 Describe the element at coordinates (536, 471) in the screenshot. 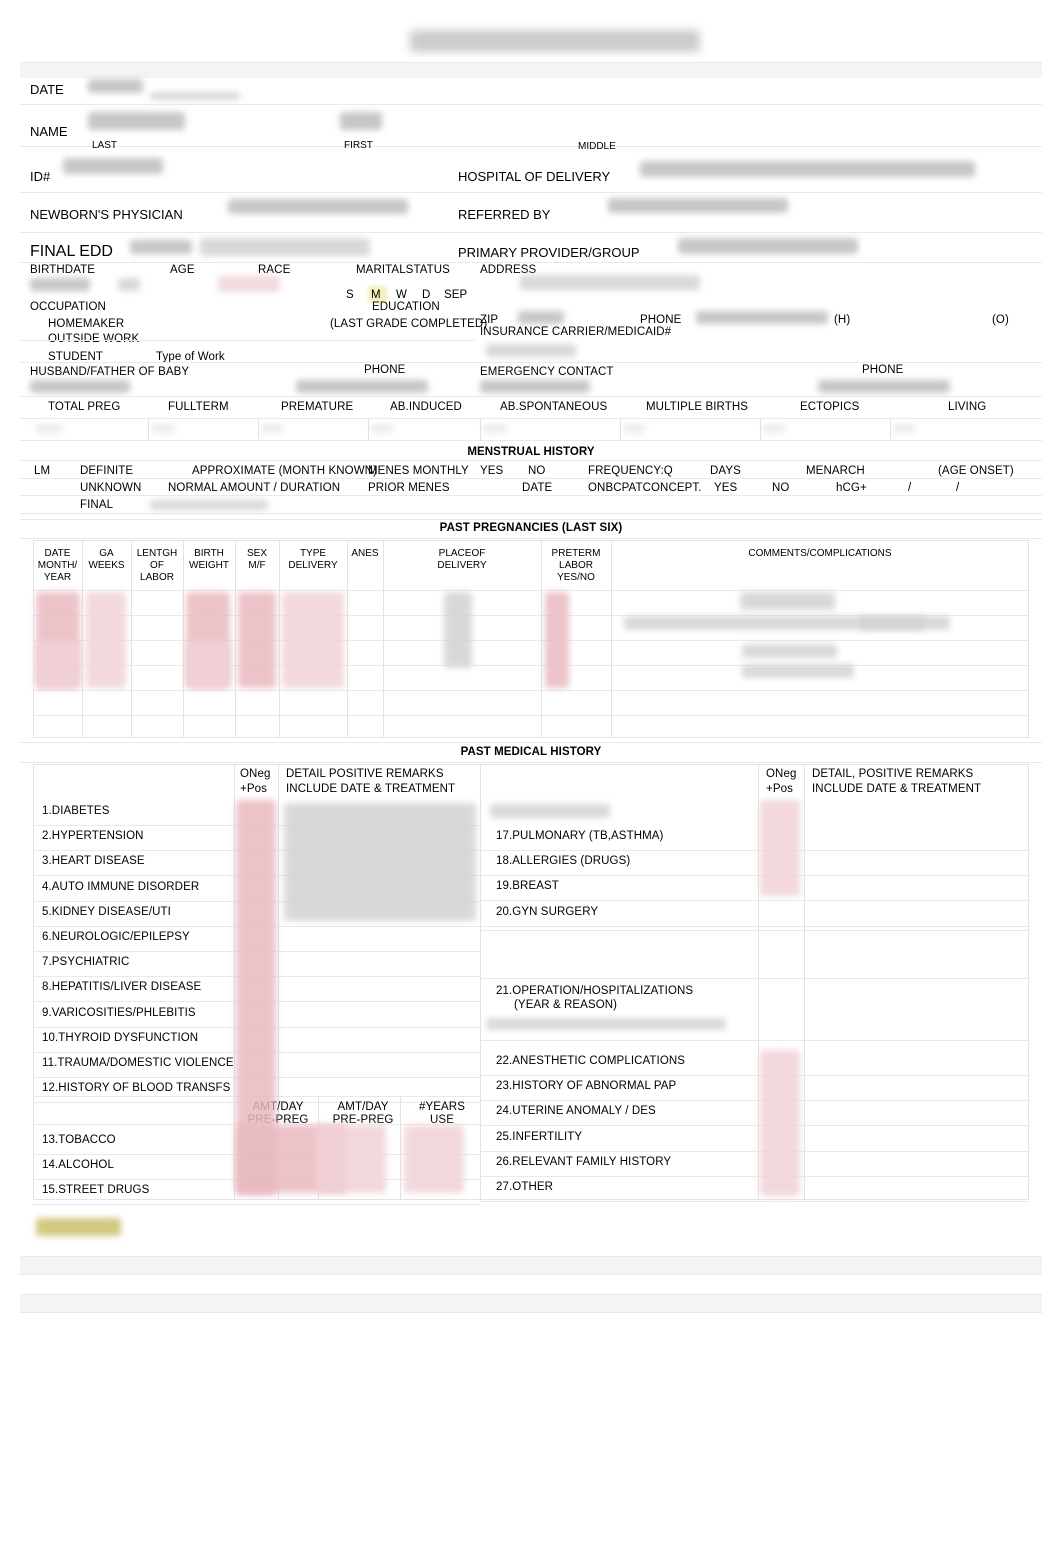

I see `mh-no-1: NO` at that location.